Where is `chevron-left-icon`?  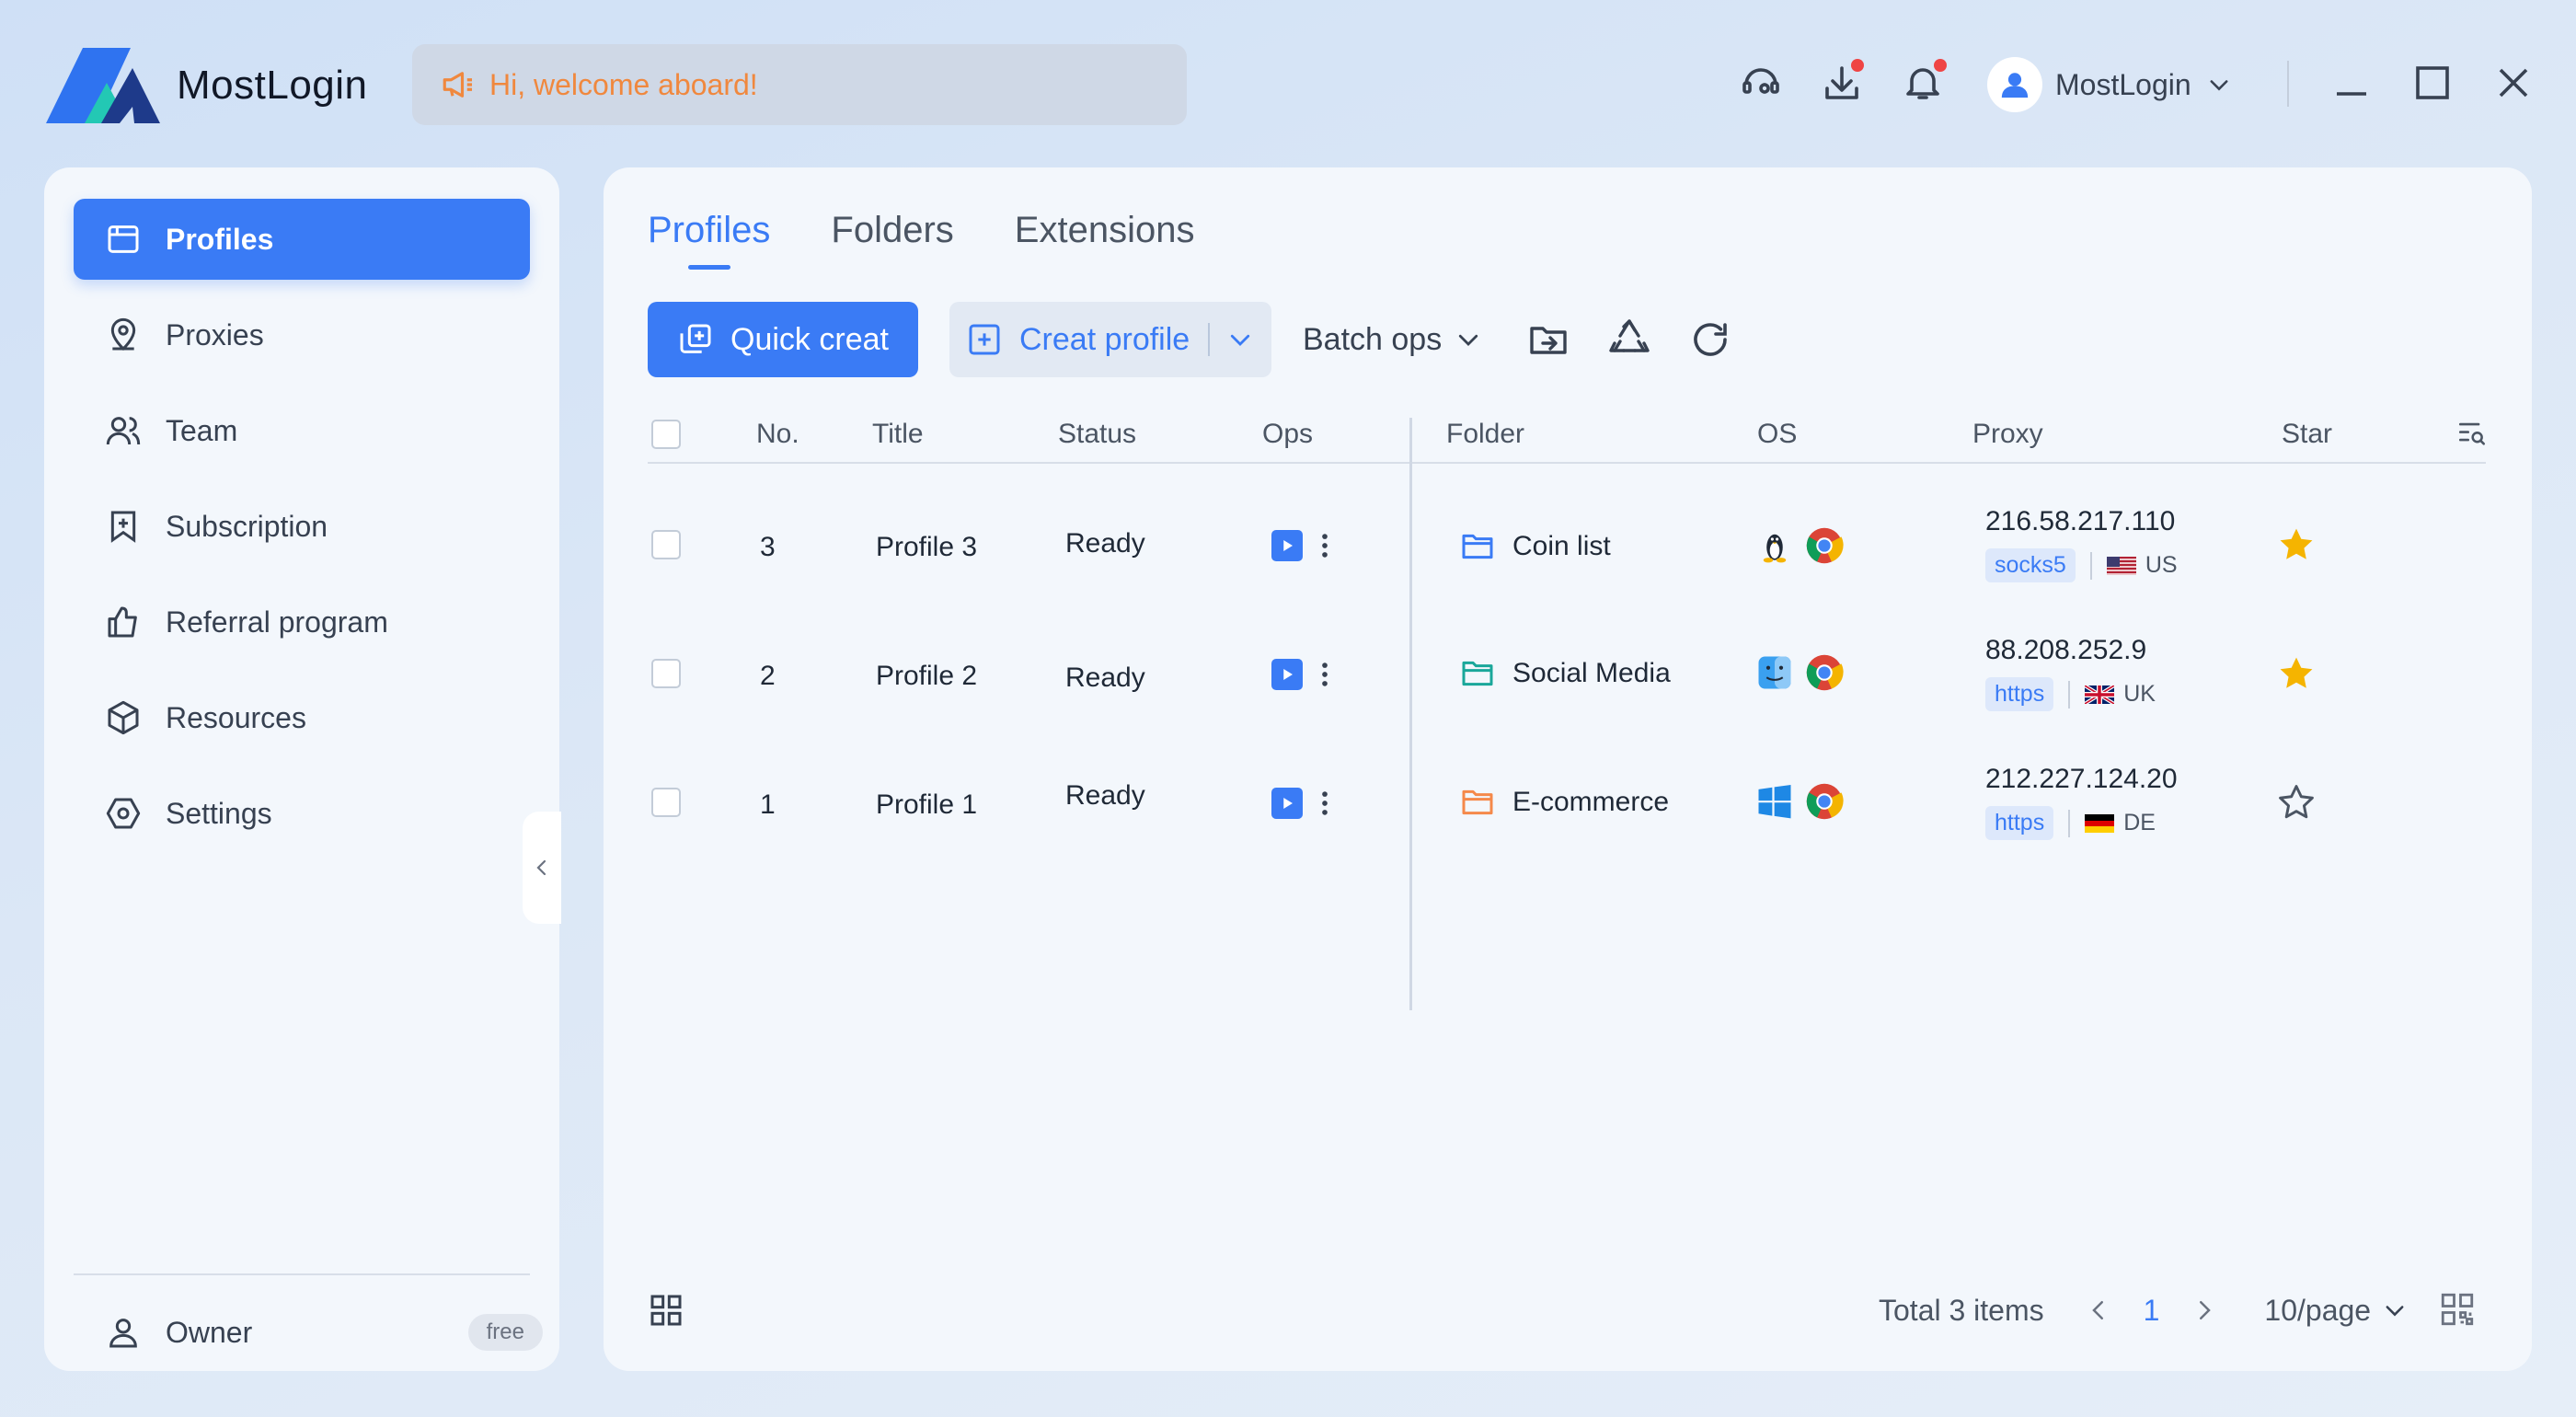
chevron-left-icon is located at coordinates (542, 868).